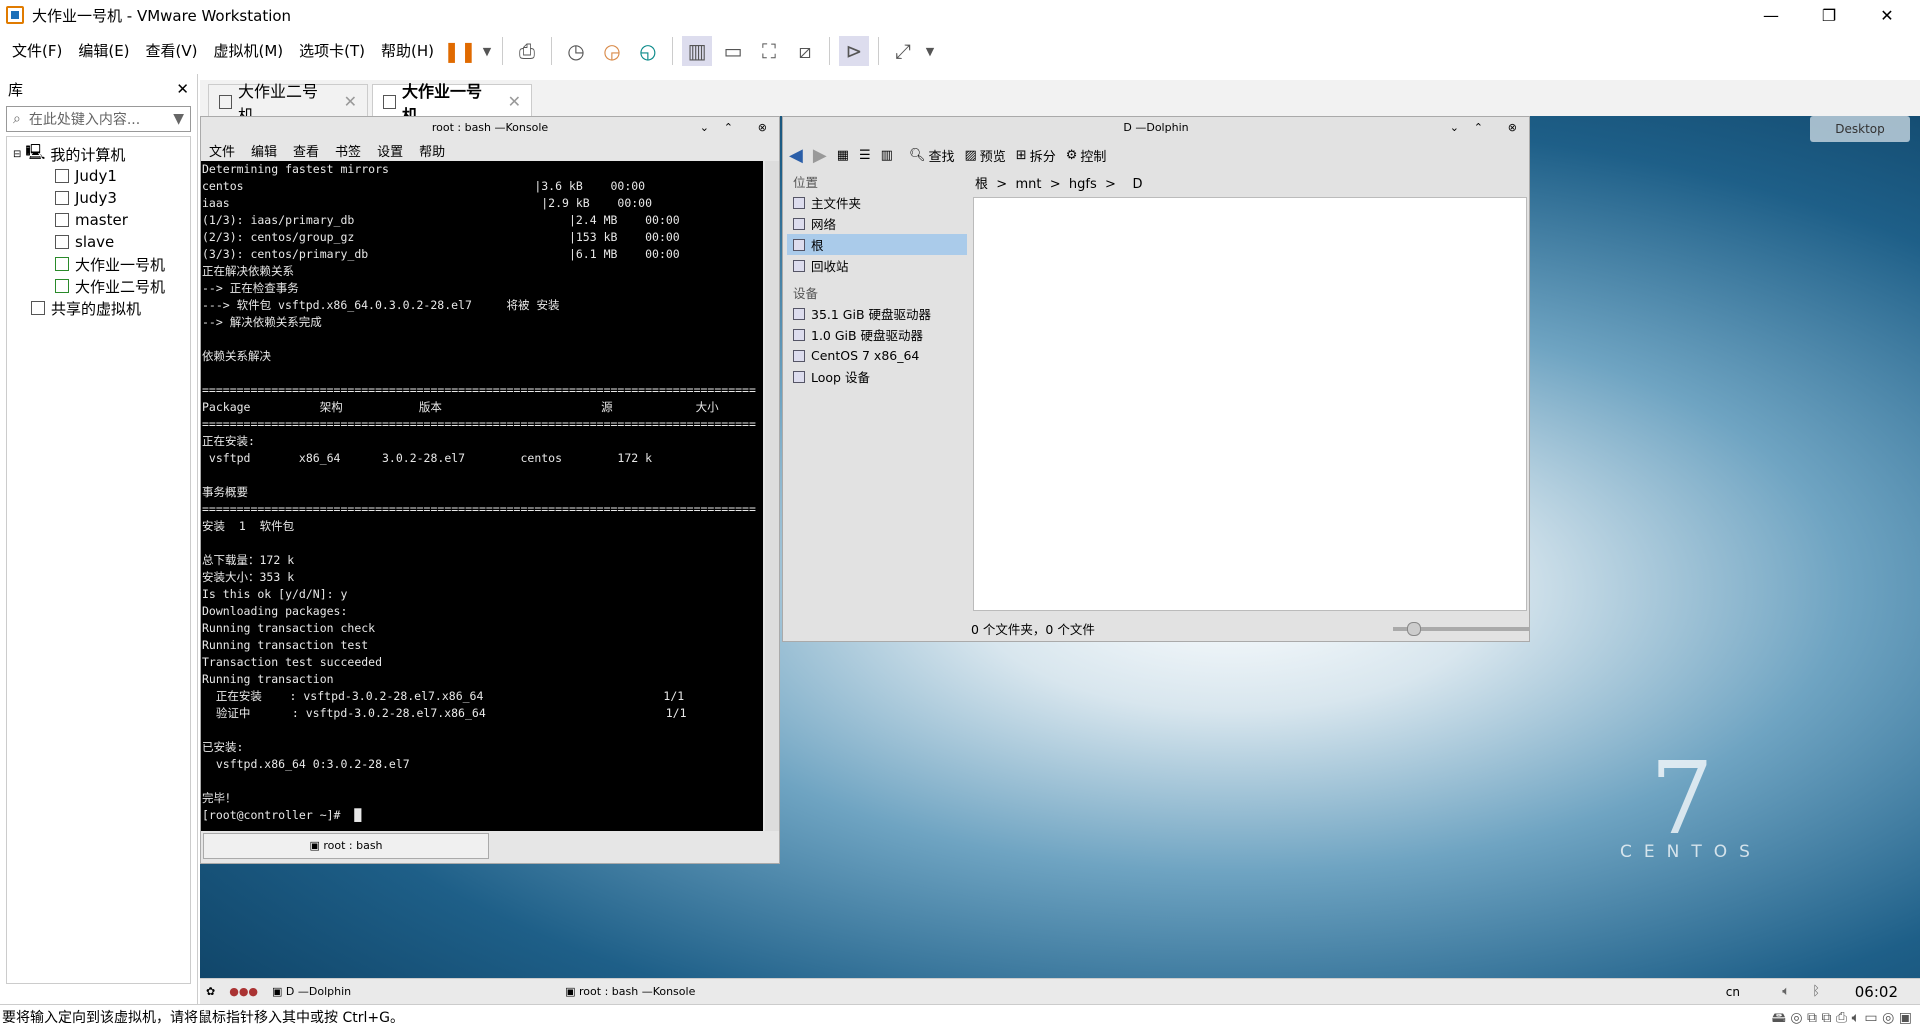  What do you see at coordinates (772, 496) in the screenshot?
I see `terminal-scrollbar` at bounding box center [772, 496].